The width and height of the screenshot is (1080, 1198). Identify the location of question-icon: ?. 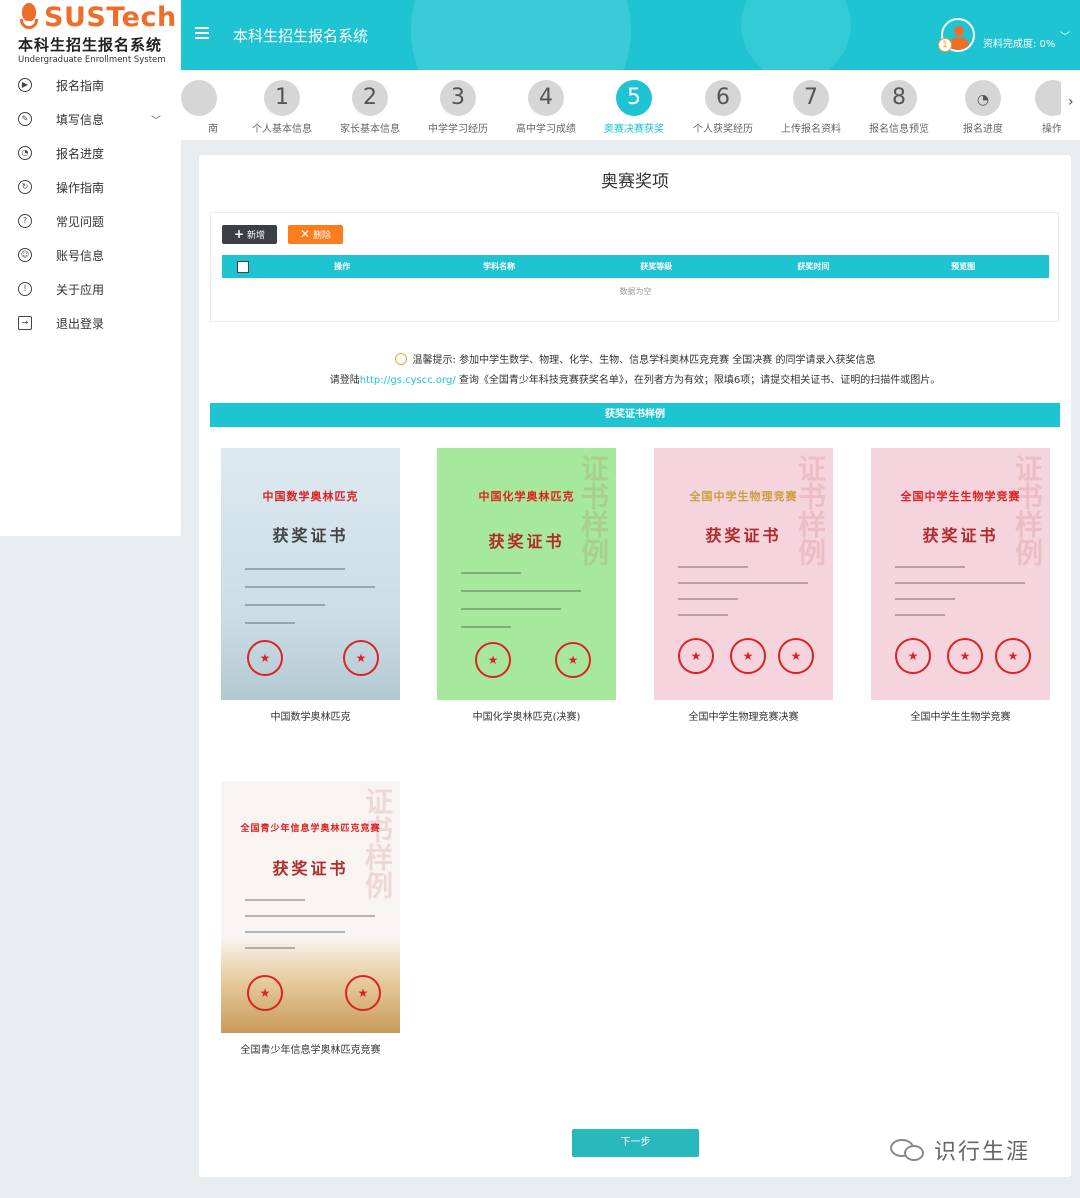
(25, 221).